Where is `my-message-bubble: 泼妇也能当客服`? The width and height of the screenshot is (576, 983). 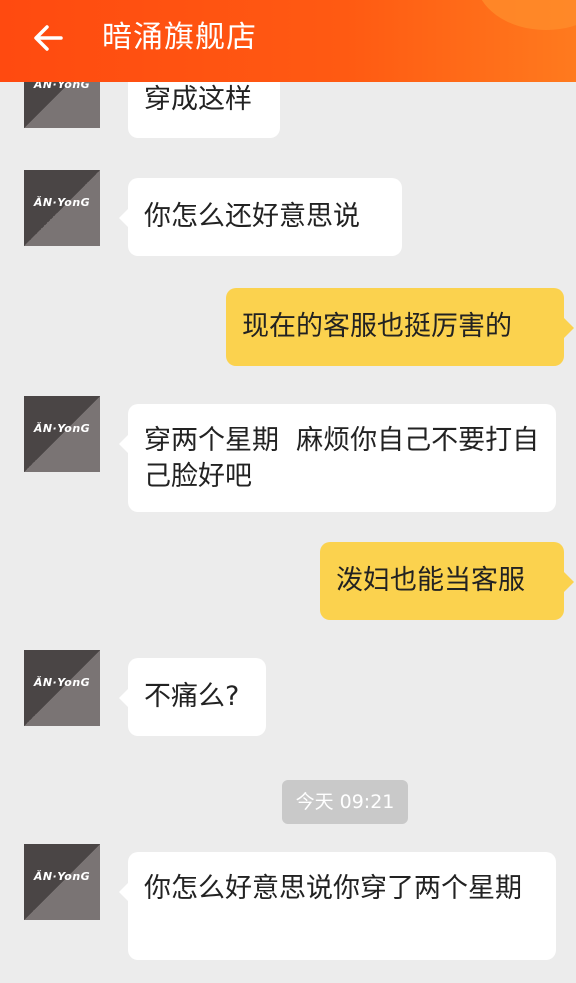
my-message-bubble: 泼妇也能当客服 is located at coordinates (447, 581).